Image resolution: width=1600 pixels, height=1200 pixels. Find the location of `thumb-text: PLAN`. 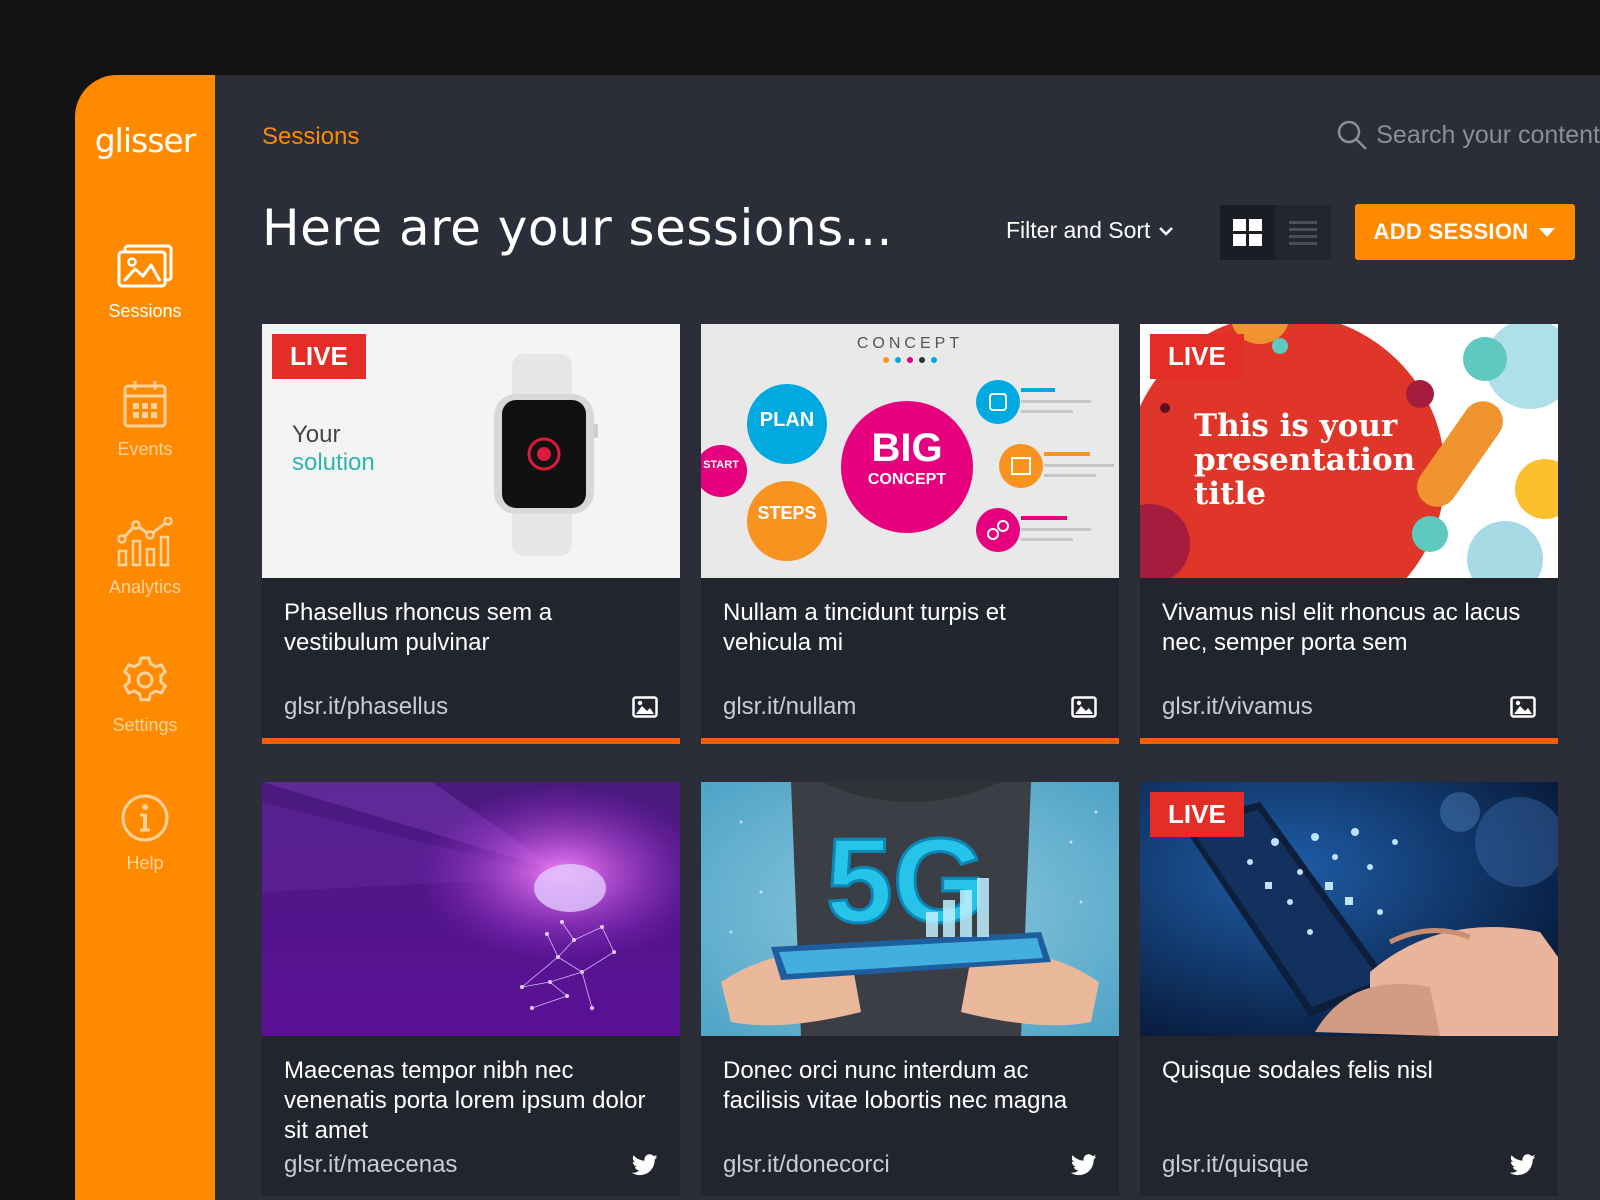

thumb-text: PLAN is located at coordinates (787, 420).